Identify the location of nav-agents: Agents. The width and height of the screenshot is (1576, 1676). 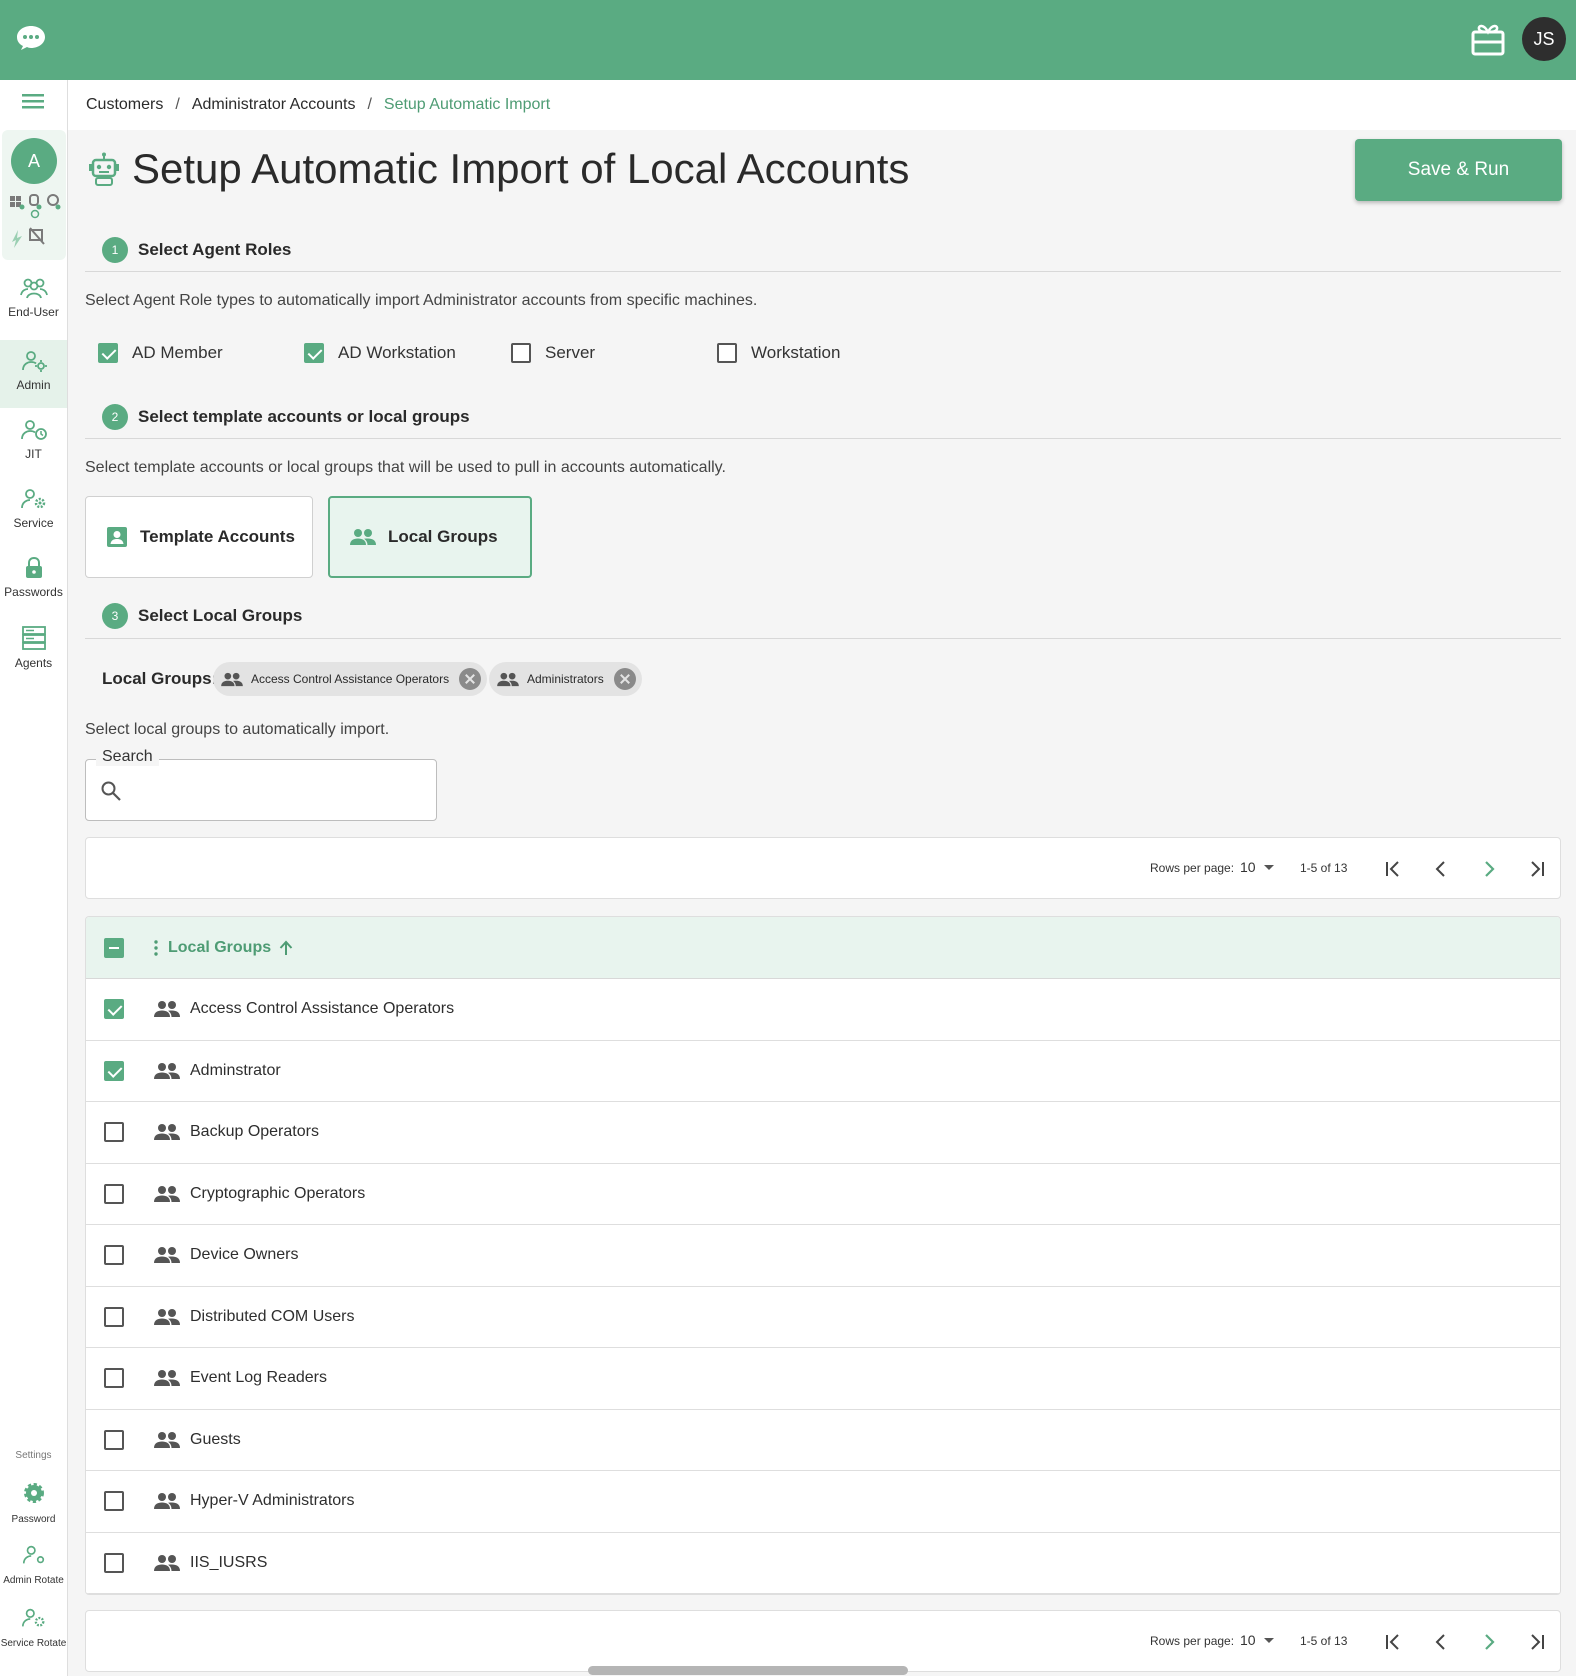
(33, 650).